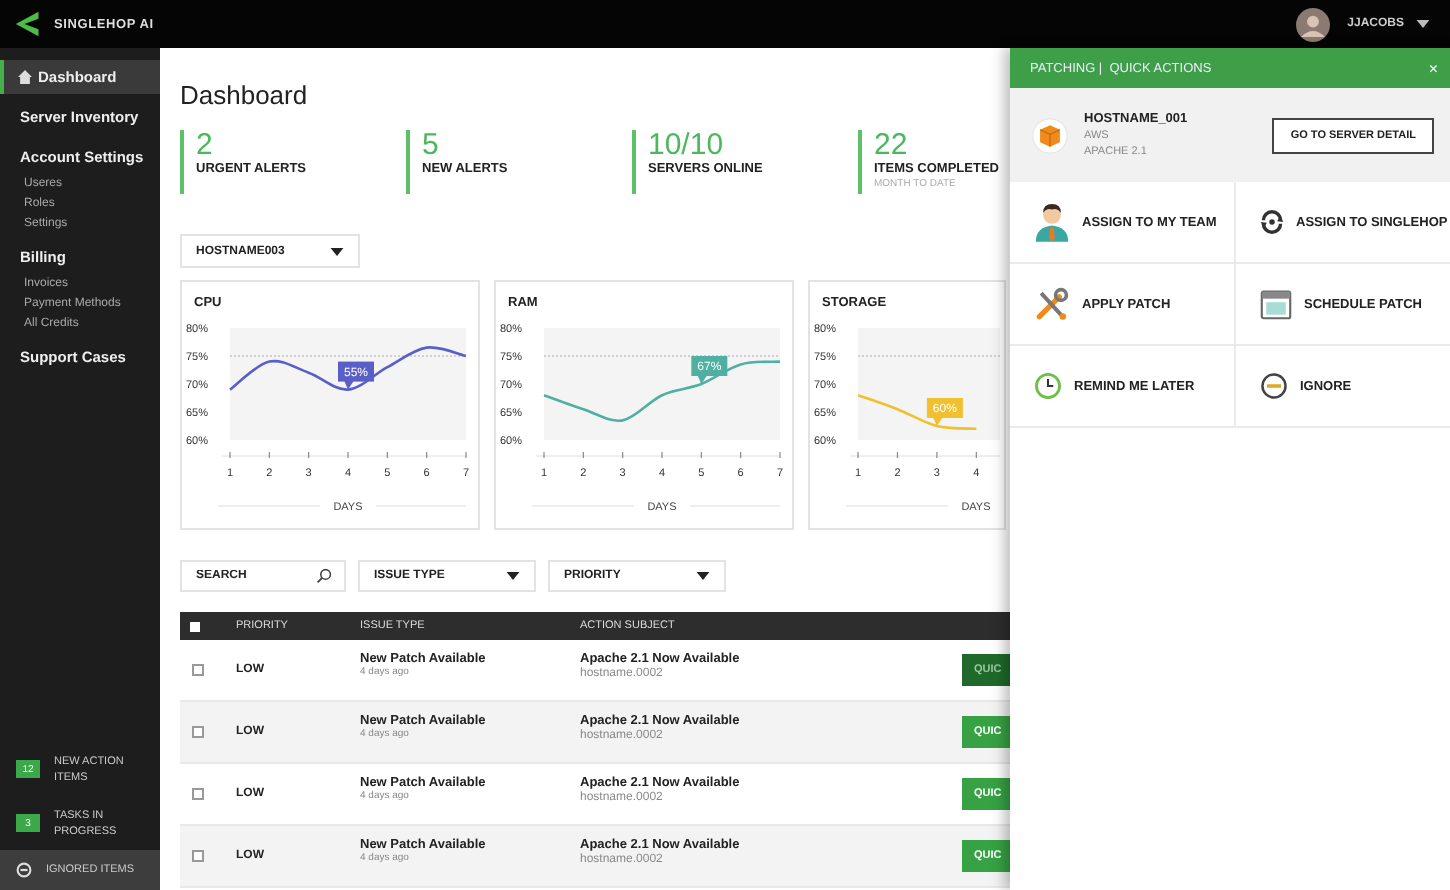  What do you see at coordinates (928, 384) in the screenshot?
I see `plot-background` at bounding box center [928, 384].